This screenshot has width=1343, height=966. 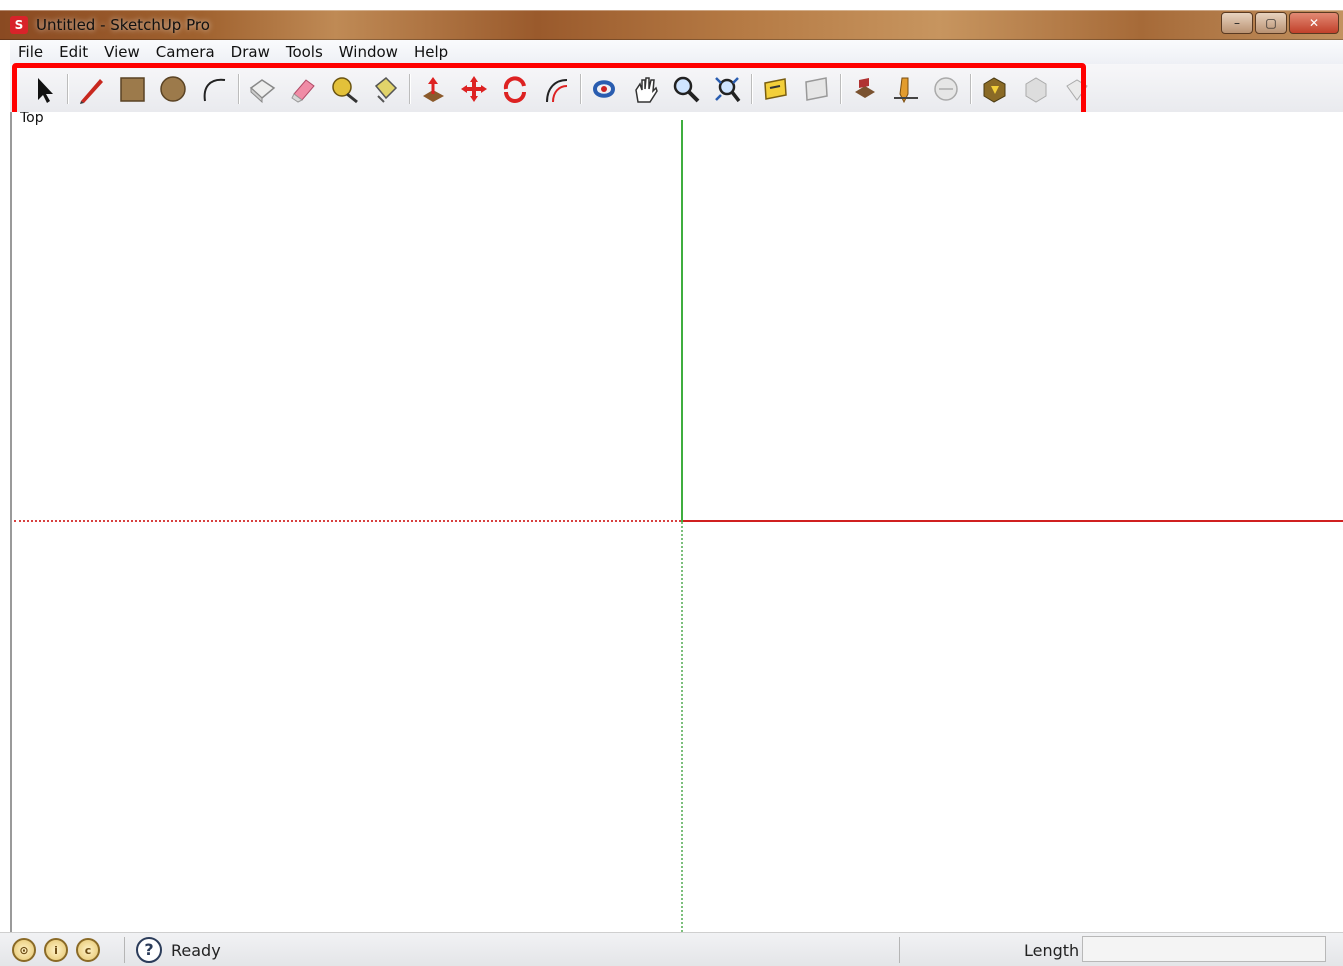 What do you see at coordinates (994, 89) in the screenshot?
I see `extension-warehouse-icon` at bounding box center [994, 89].